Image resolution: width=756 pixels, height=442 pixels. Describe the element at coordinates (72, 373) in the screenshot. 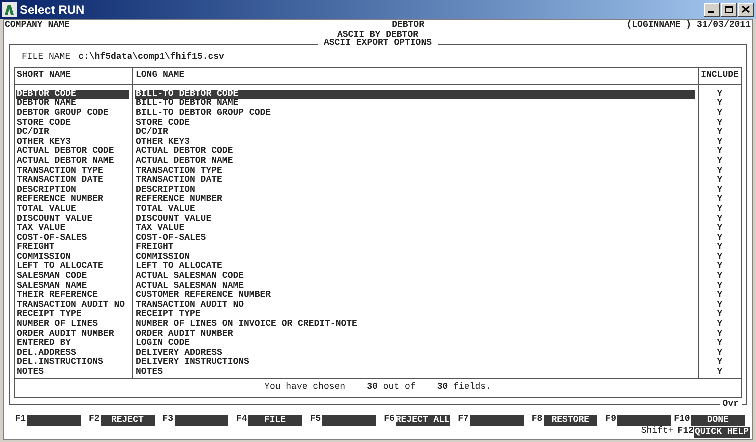

I see `short-name-cell: NOTES` at that location.